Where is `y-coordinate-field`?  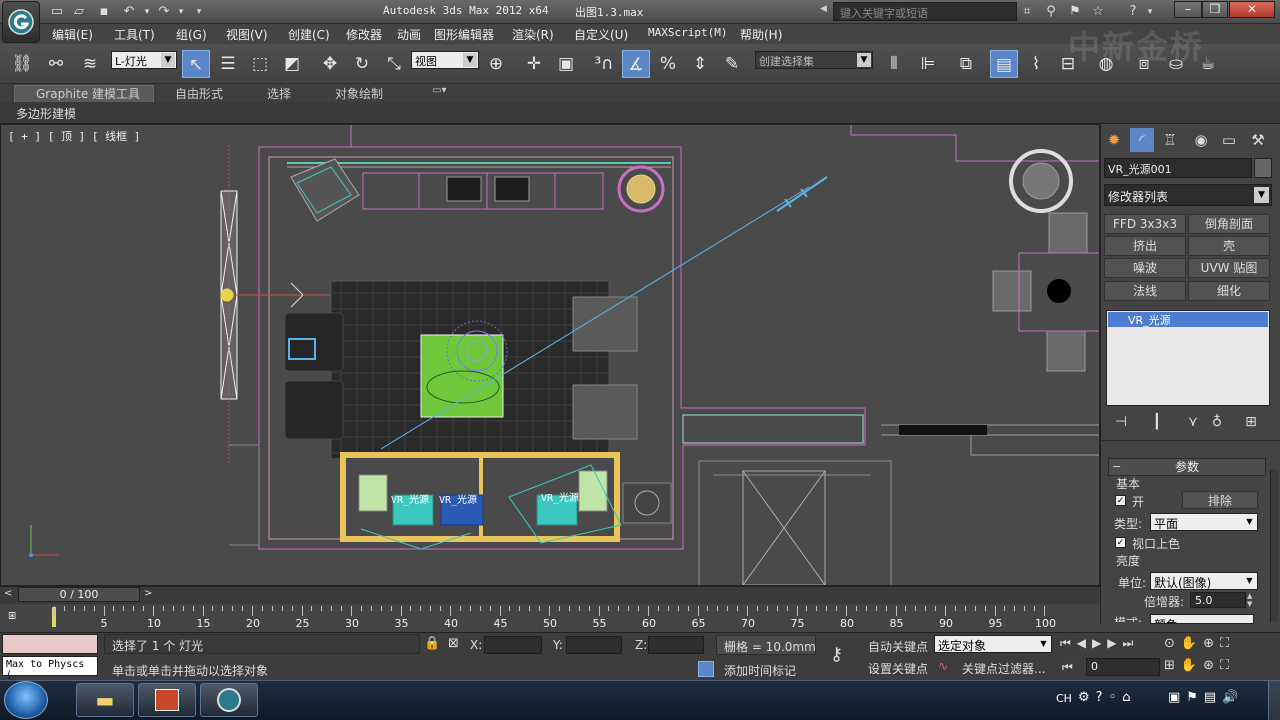
y-coordinate-field is located at coordinates (594, 645).